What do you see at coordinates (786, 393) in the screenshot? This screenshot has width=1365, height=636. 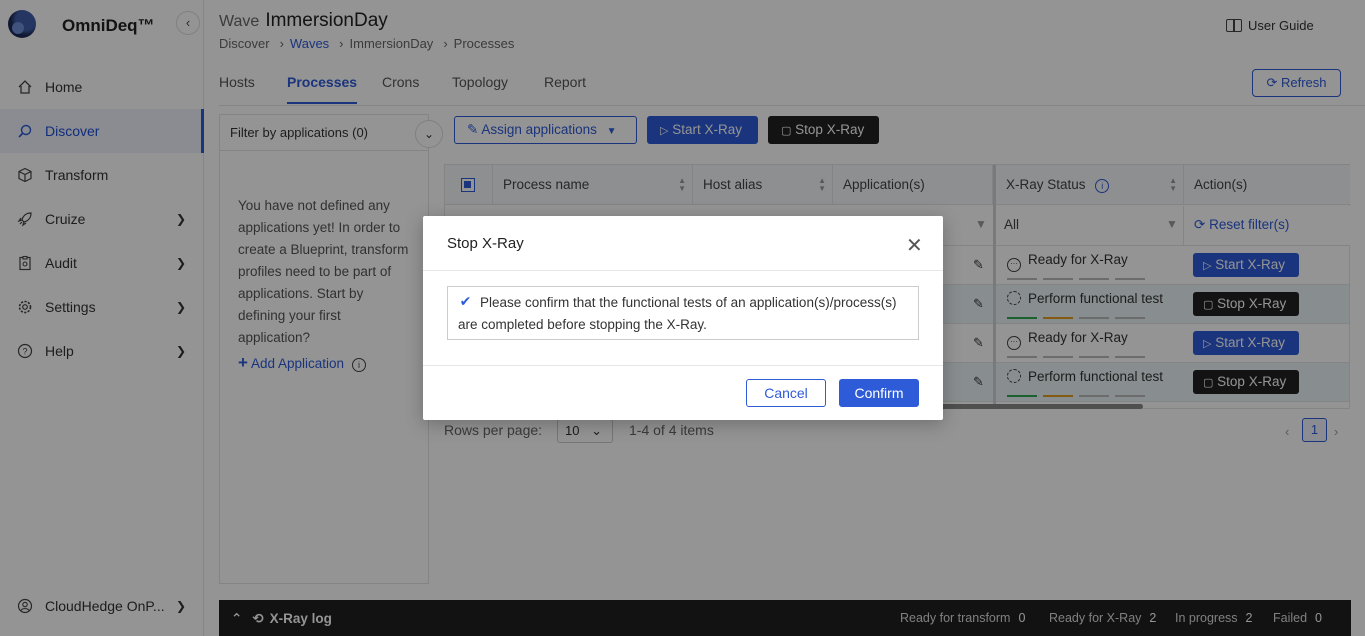 I see `cancel-button: Cancel` at bounding box center [786, 393].